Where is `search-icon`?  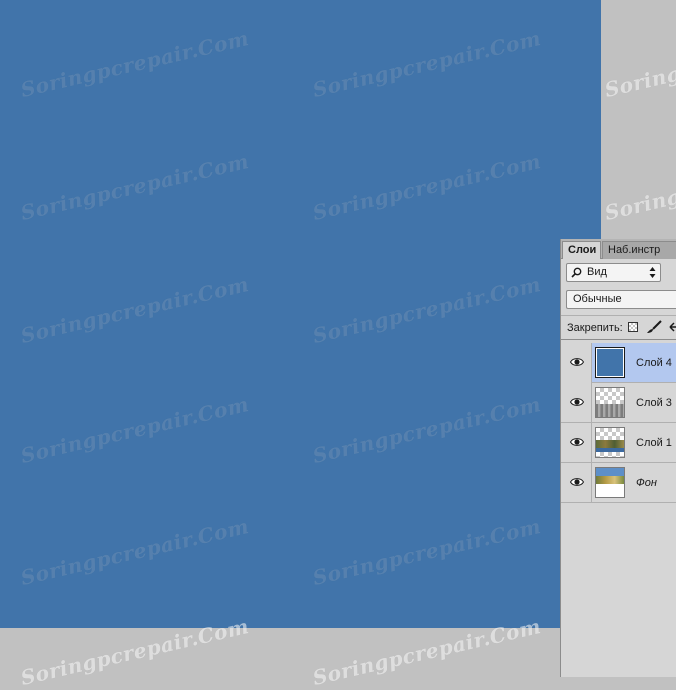
search-icon is located at coordinates (576, 272).